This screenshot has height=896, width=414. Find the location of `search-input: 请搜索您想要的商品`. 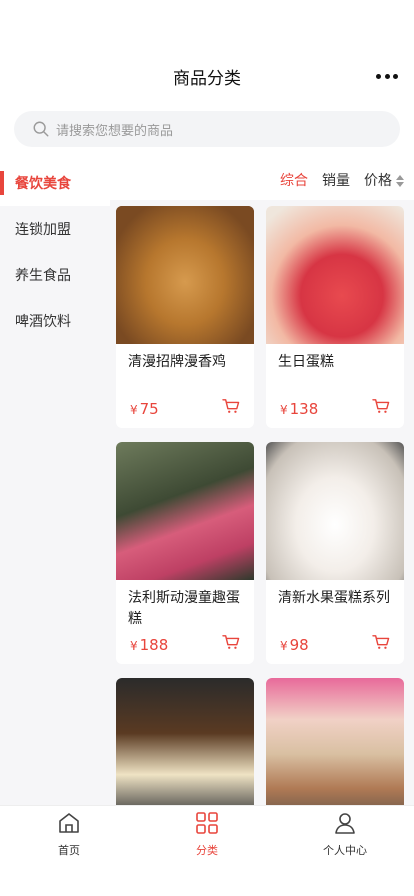

search-input: 请搜索您想要的商品 is located at coordinates (207, 129).